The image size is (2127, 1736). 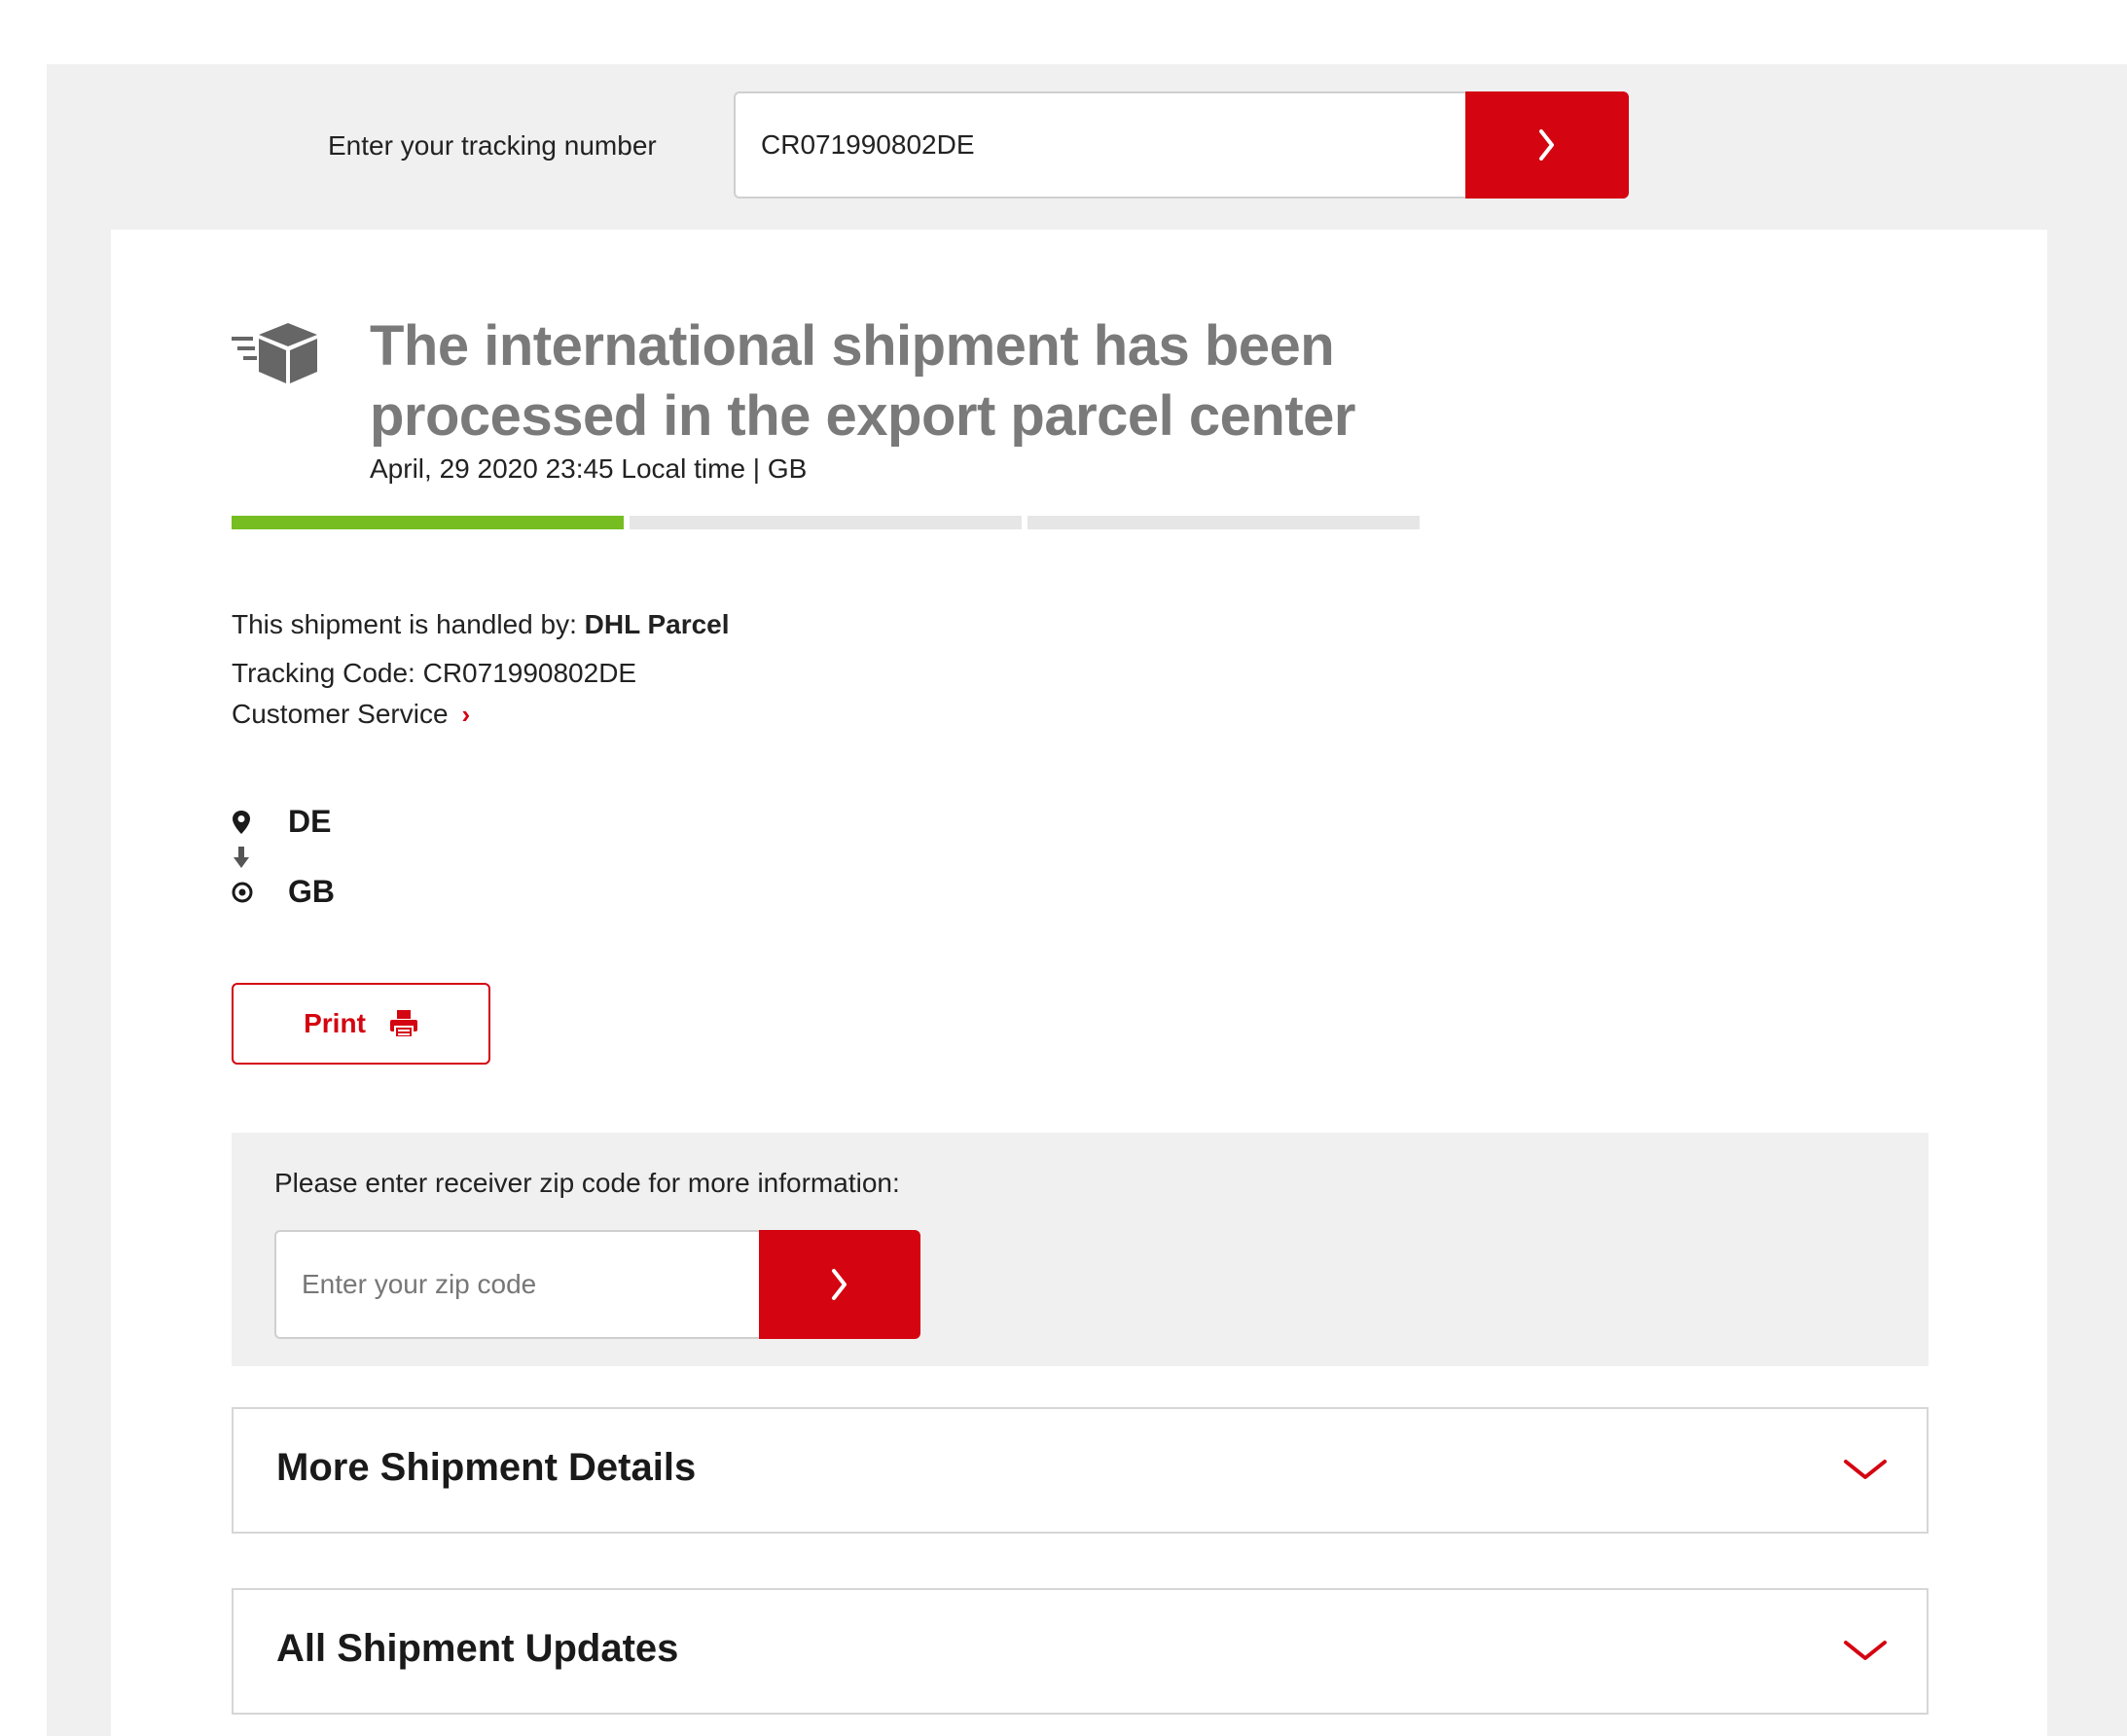 I want to click on tracking-number-value: CR071990802DE, so click(x=868, y=145).